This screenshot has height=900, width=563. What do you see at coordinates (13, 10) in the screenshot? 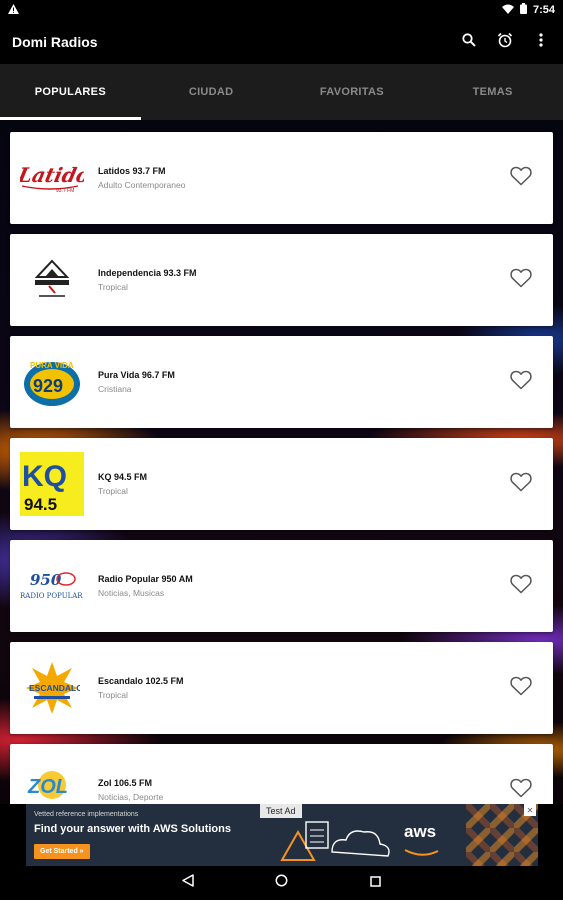
I see `warning-icon` at bounding box center [13, 10].